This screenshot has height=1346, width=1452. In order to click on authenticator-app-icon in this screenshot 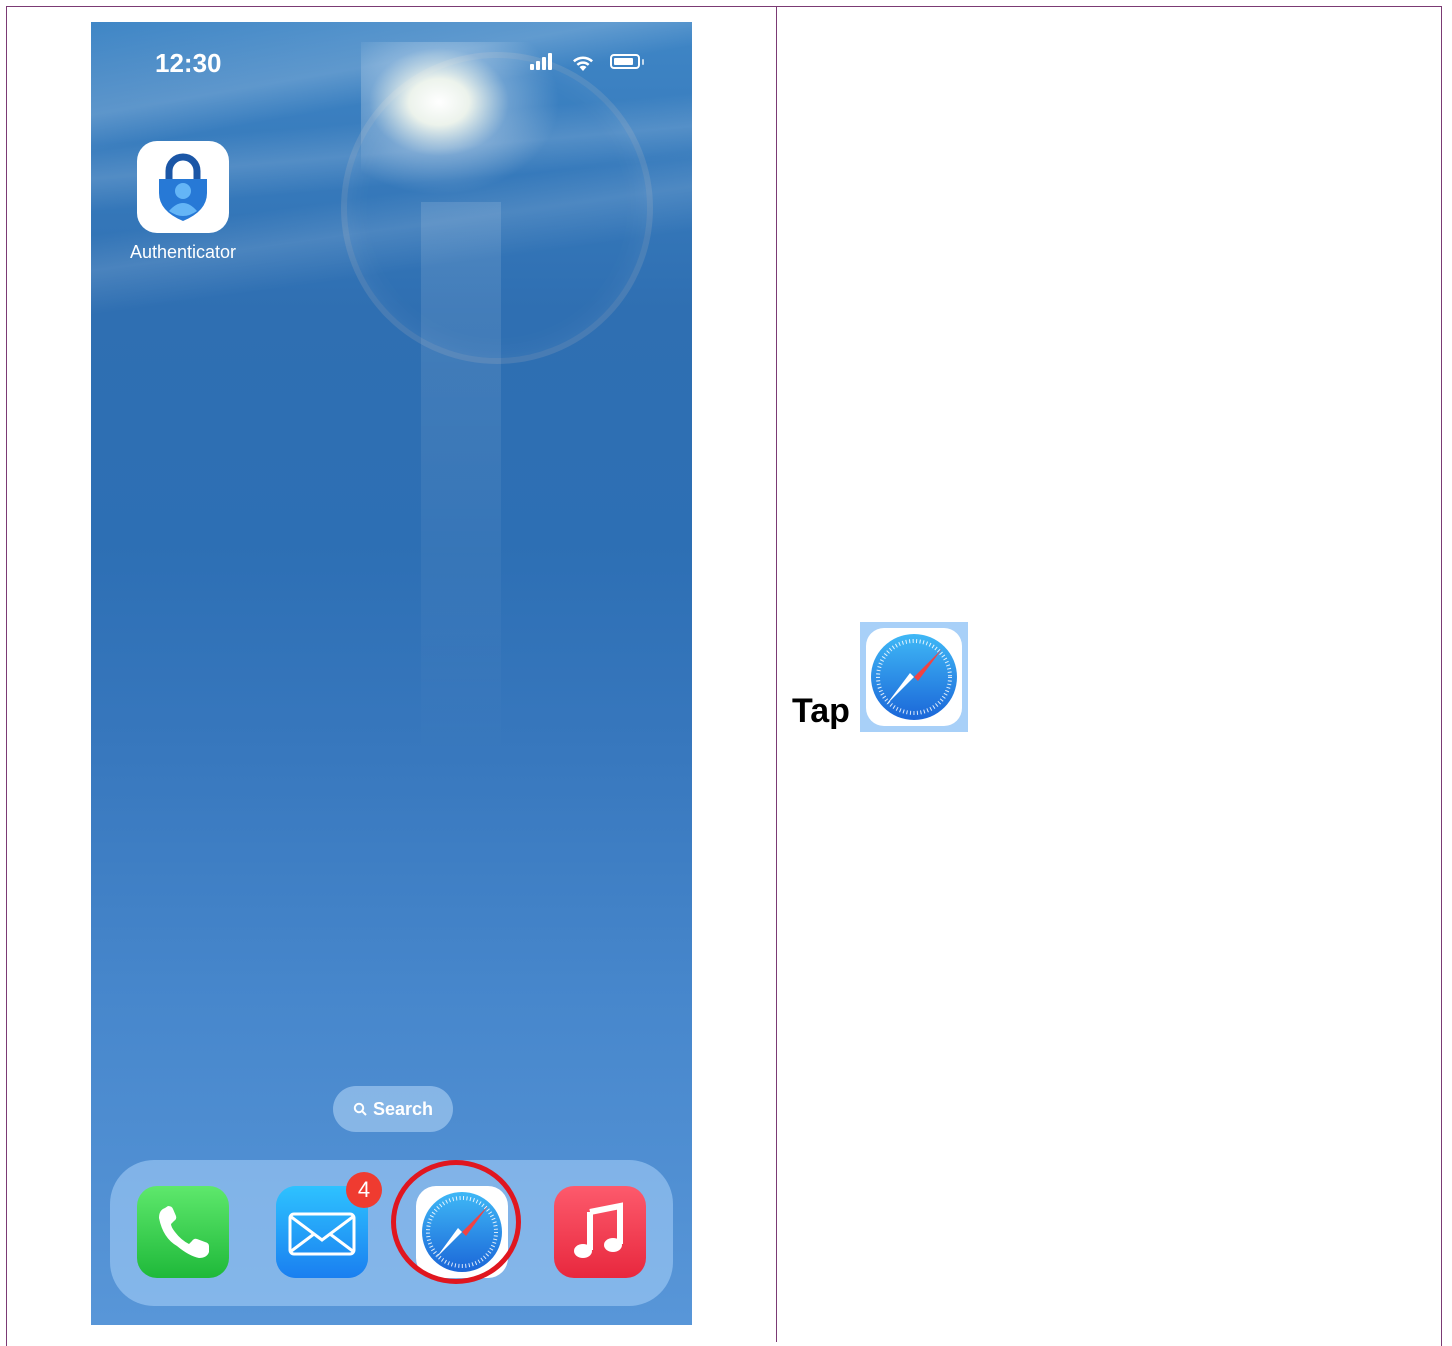, I will do `click(183, 187)`.